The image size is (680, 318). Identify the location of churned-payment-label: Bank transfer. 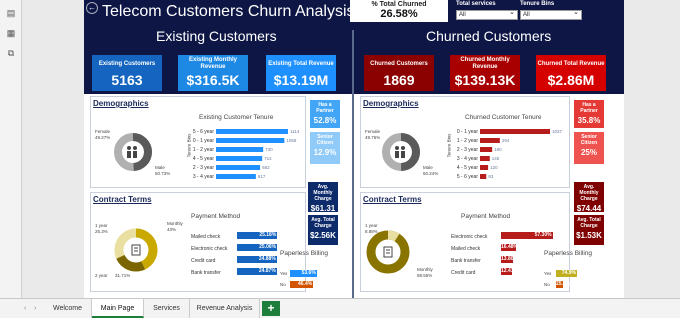
(466, 261).